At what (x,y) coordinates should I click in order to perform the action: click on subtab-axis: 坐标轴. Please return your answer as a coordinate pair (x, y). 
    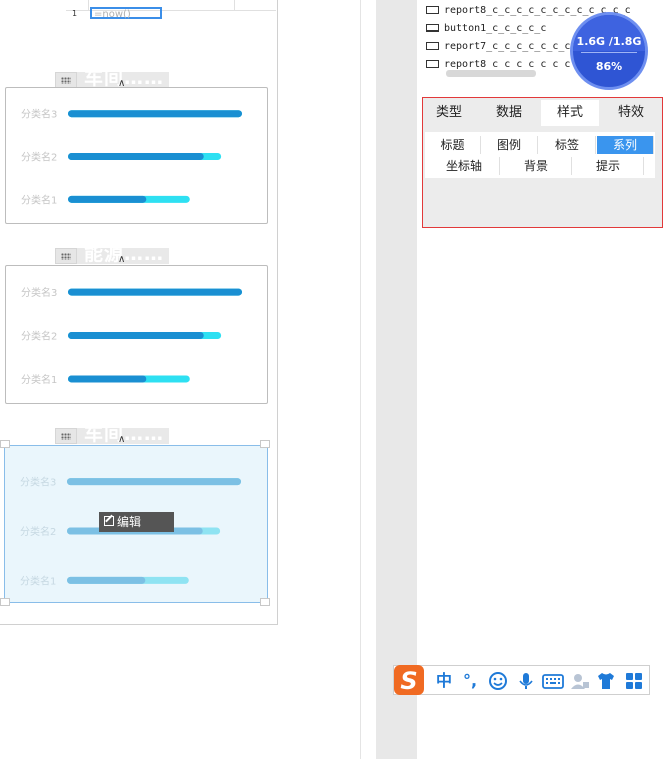
    Looking at the image, I should click on (464, 166).